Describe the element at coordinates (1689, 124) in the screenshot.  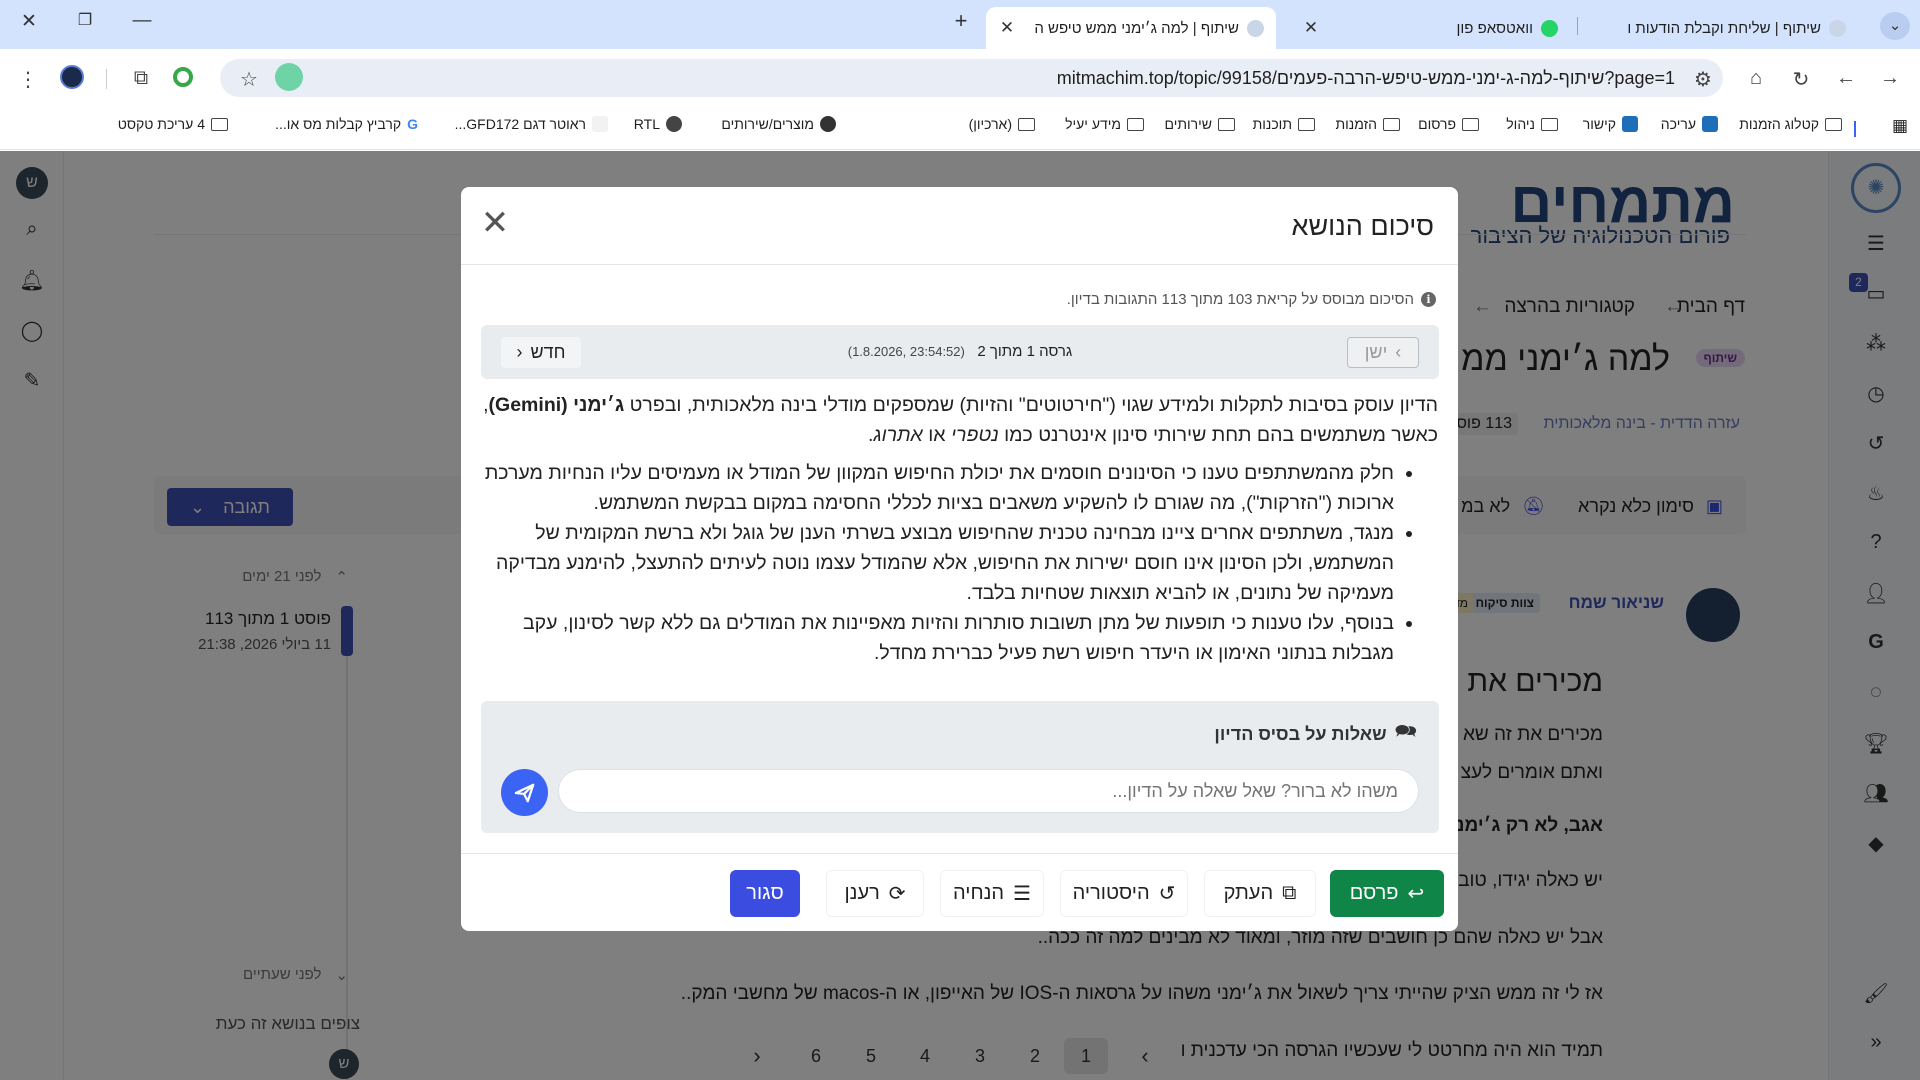
I see `bookmark-item: עריכה` at that location.